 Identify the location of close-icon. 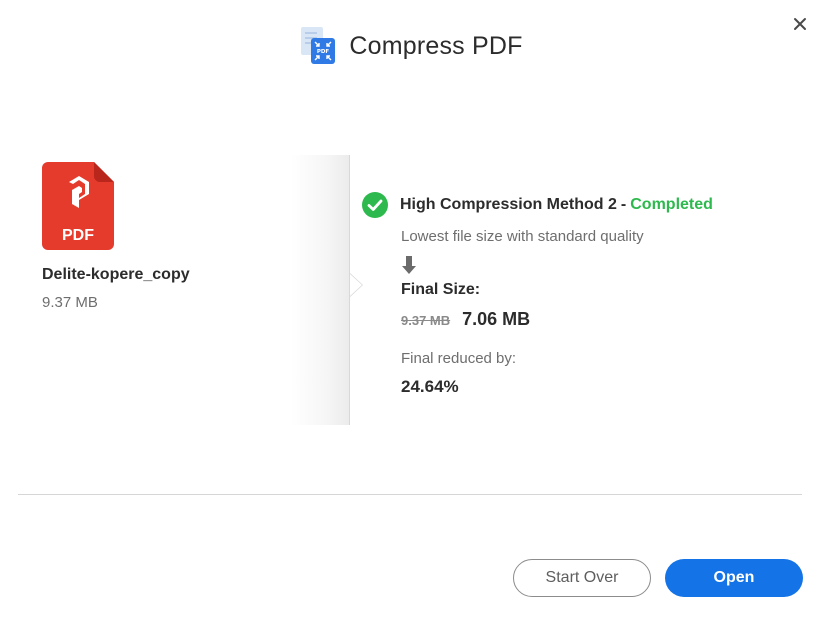
(800, 24).